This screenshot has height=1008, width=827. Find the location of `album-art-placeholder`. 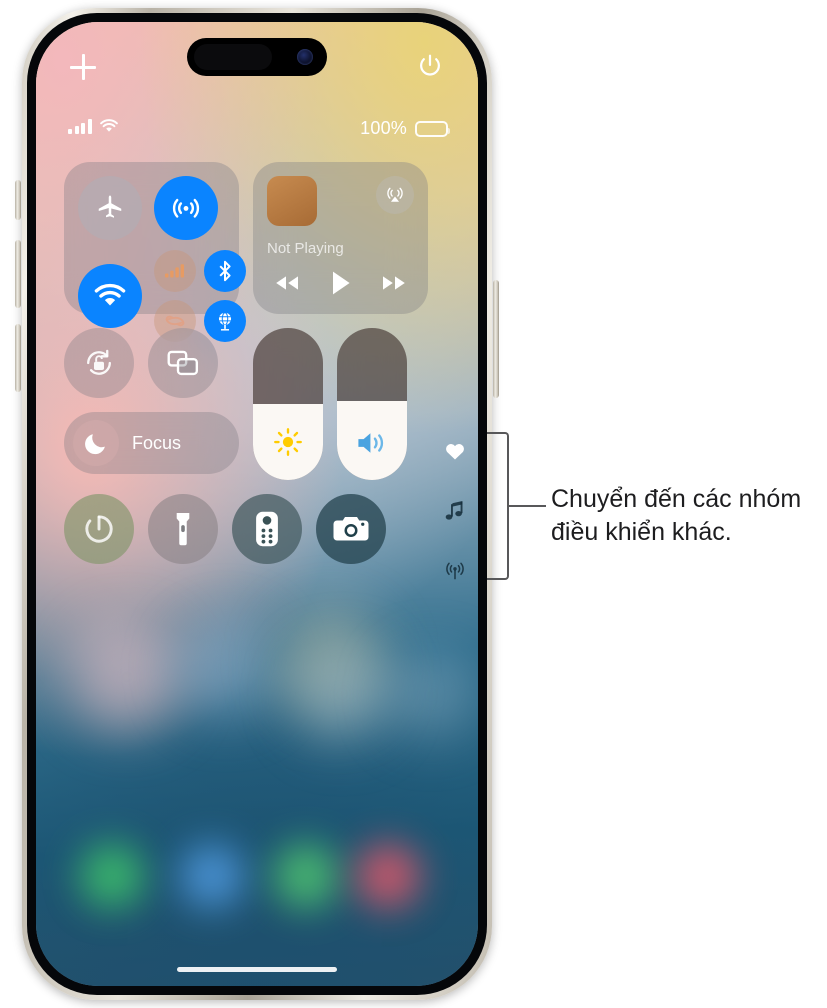

album-art-placeholder is located at coordinates (292, 201).